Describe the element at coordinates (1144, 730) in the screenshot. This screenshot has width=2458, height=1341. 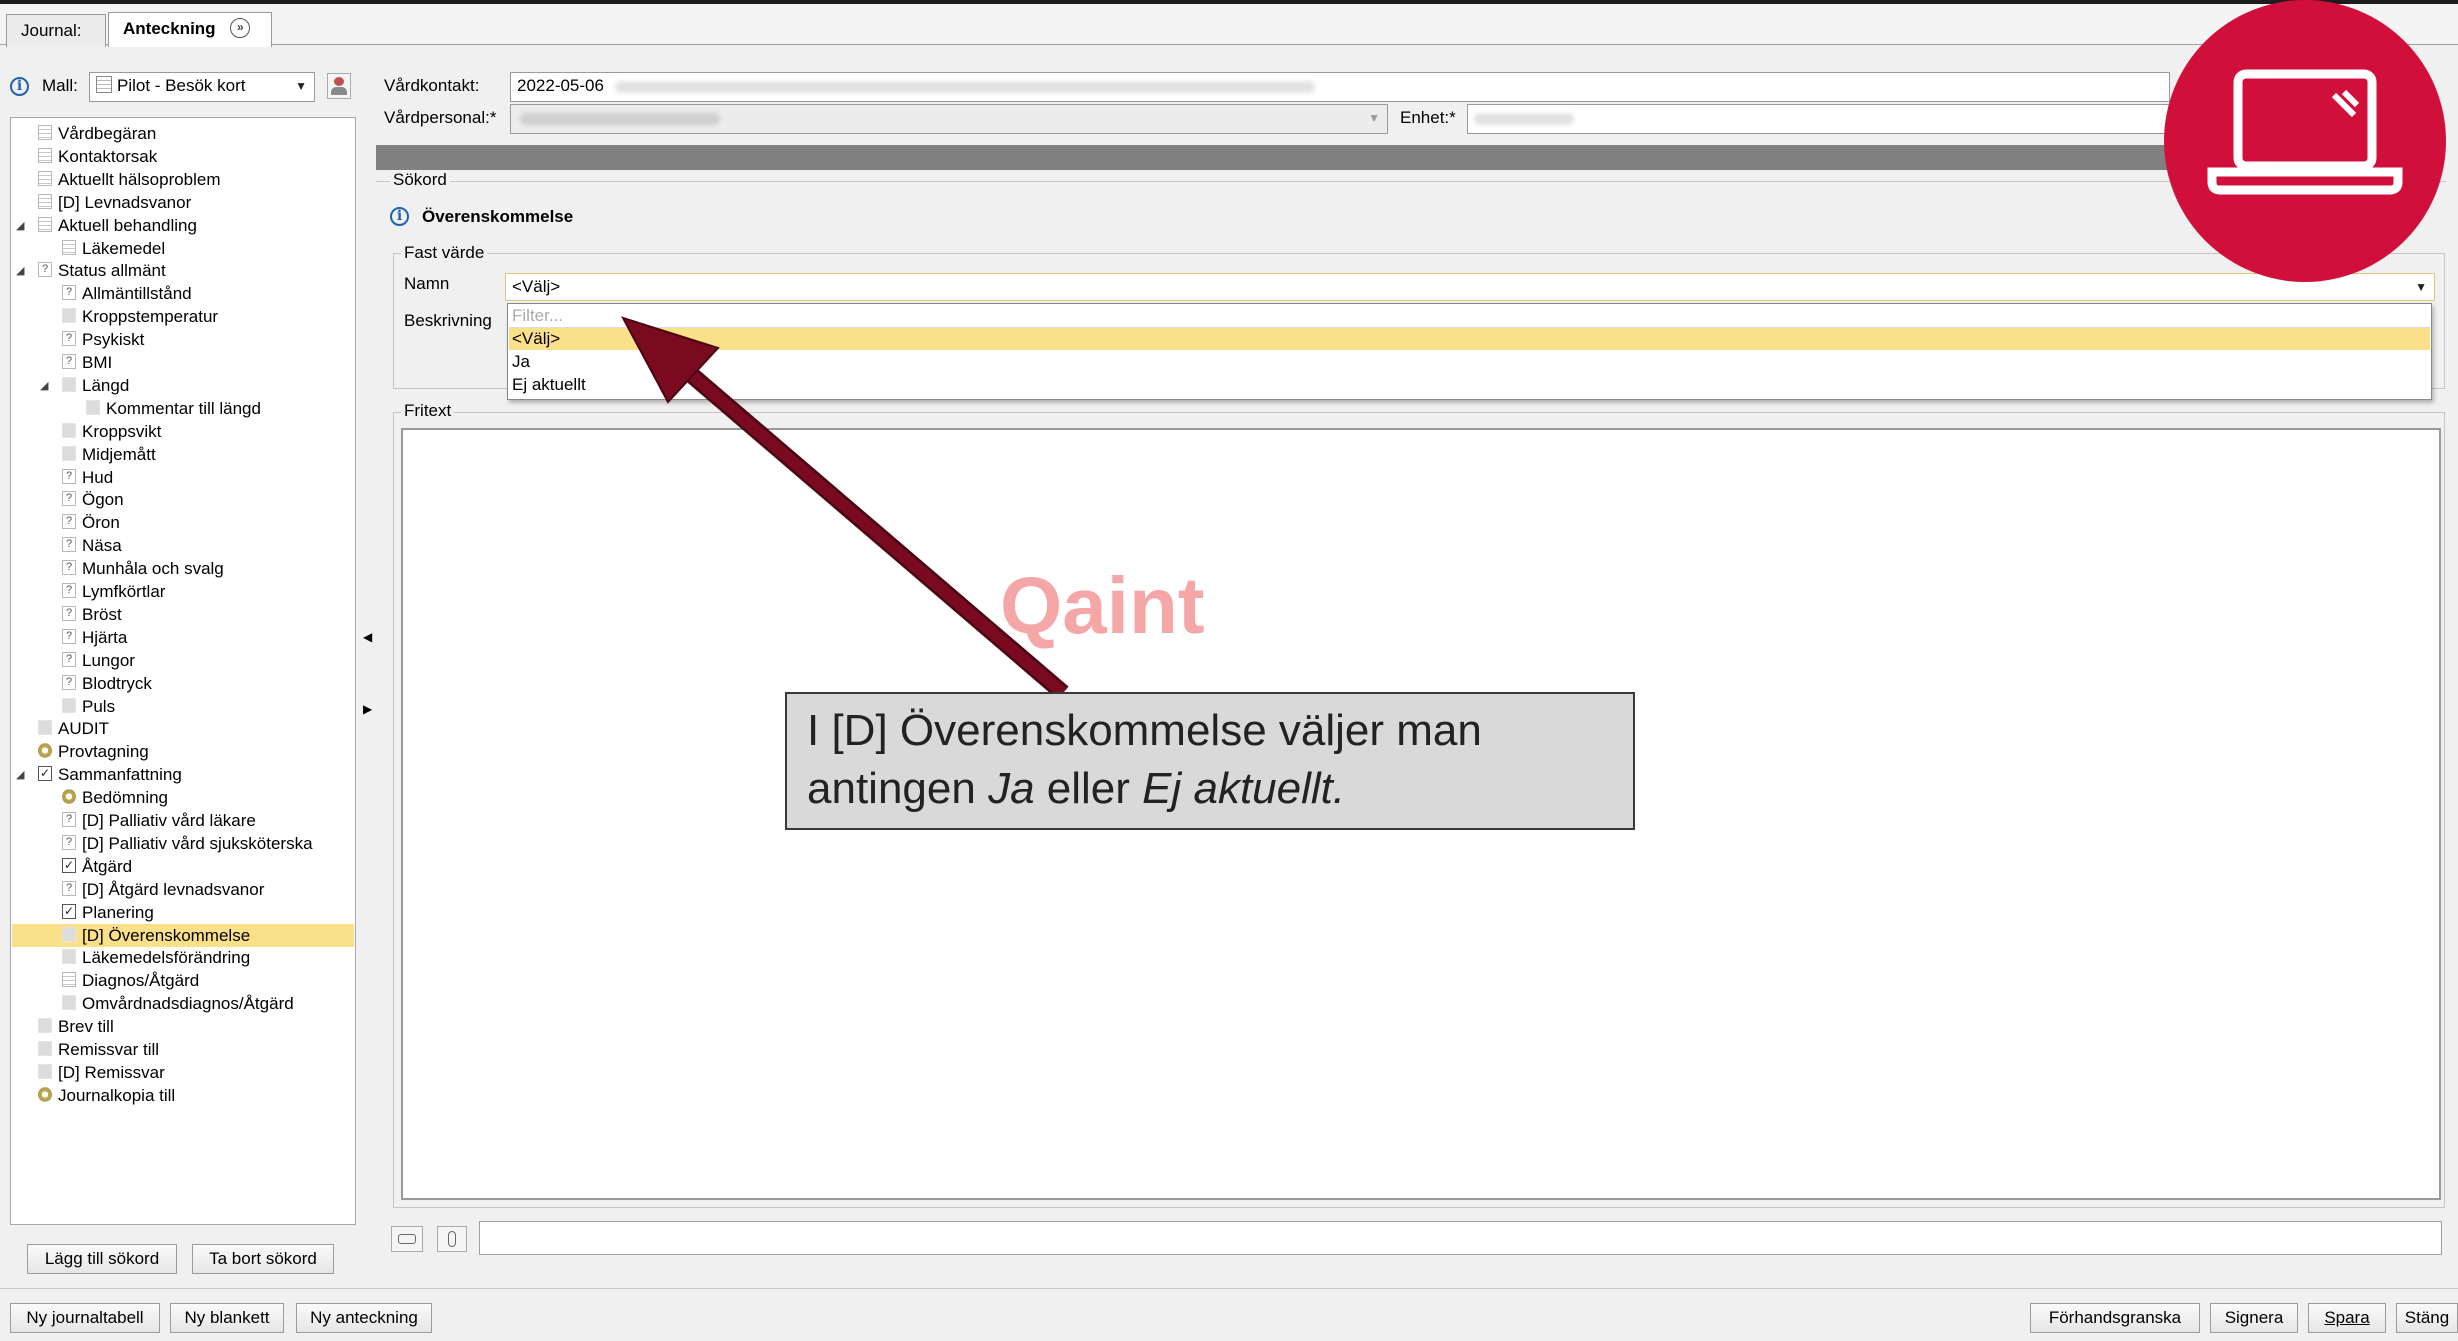
I see `callout-line-1: I [D] Överenskommelse väljer man` at that location.